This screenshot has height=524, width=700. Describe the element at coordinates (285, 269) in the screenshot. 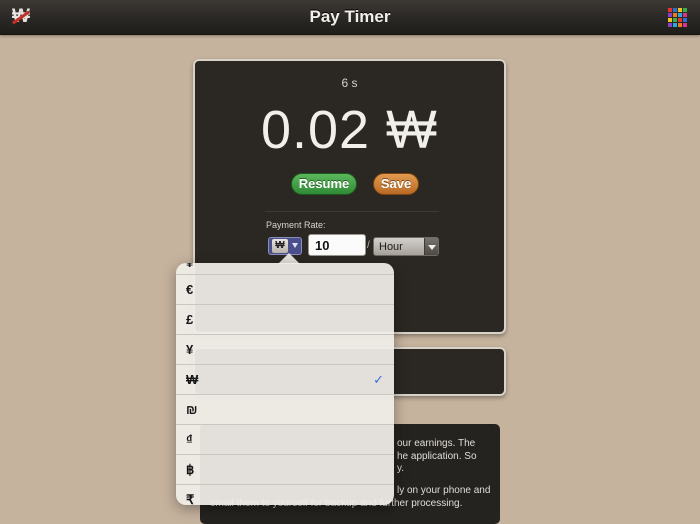

I see `list-item-partial: ¥` at that location.